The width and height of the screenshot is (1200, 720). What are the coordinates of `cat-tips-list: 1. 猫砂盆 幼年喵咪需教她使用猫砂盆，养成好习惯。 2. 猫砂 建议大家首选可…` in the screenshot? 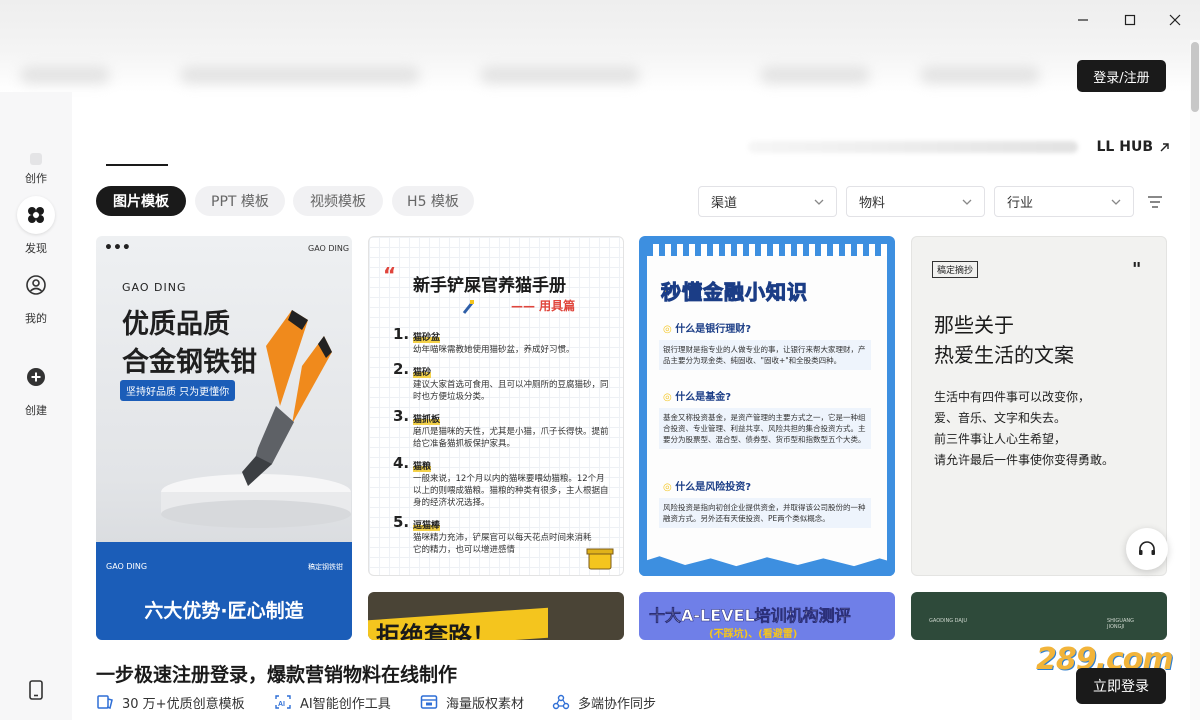 It's located at (503, 440).